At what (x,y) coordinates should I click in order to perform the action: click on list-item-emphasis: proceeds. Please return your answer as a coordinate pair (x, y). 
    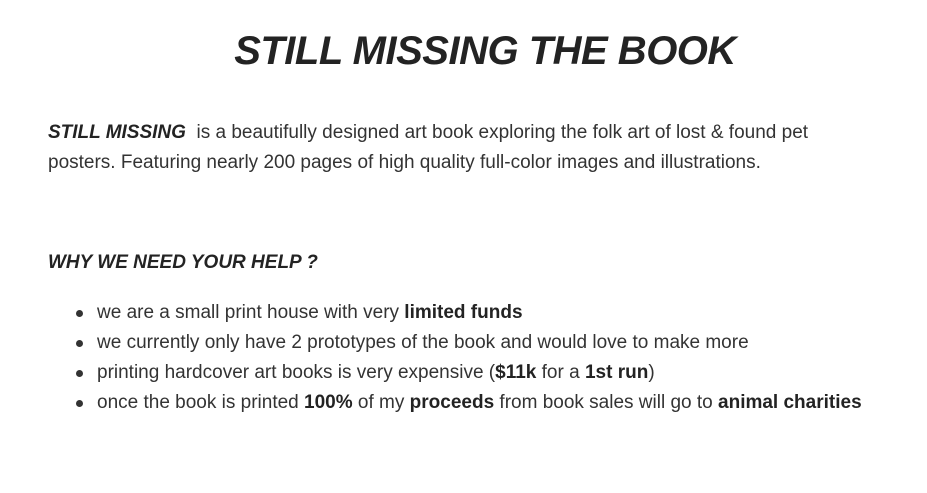
    Looking at the image, I should click on (452, 402).